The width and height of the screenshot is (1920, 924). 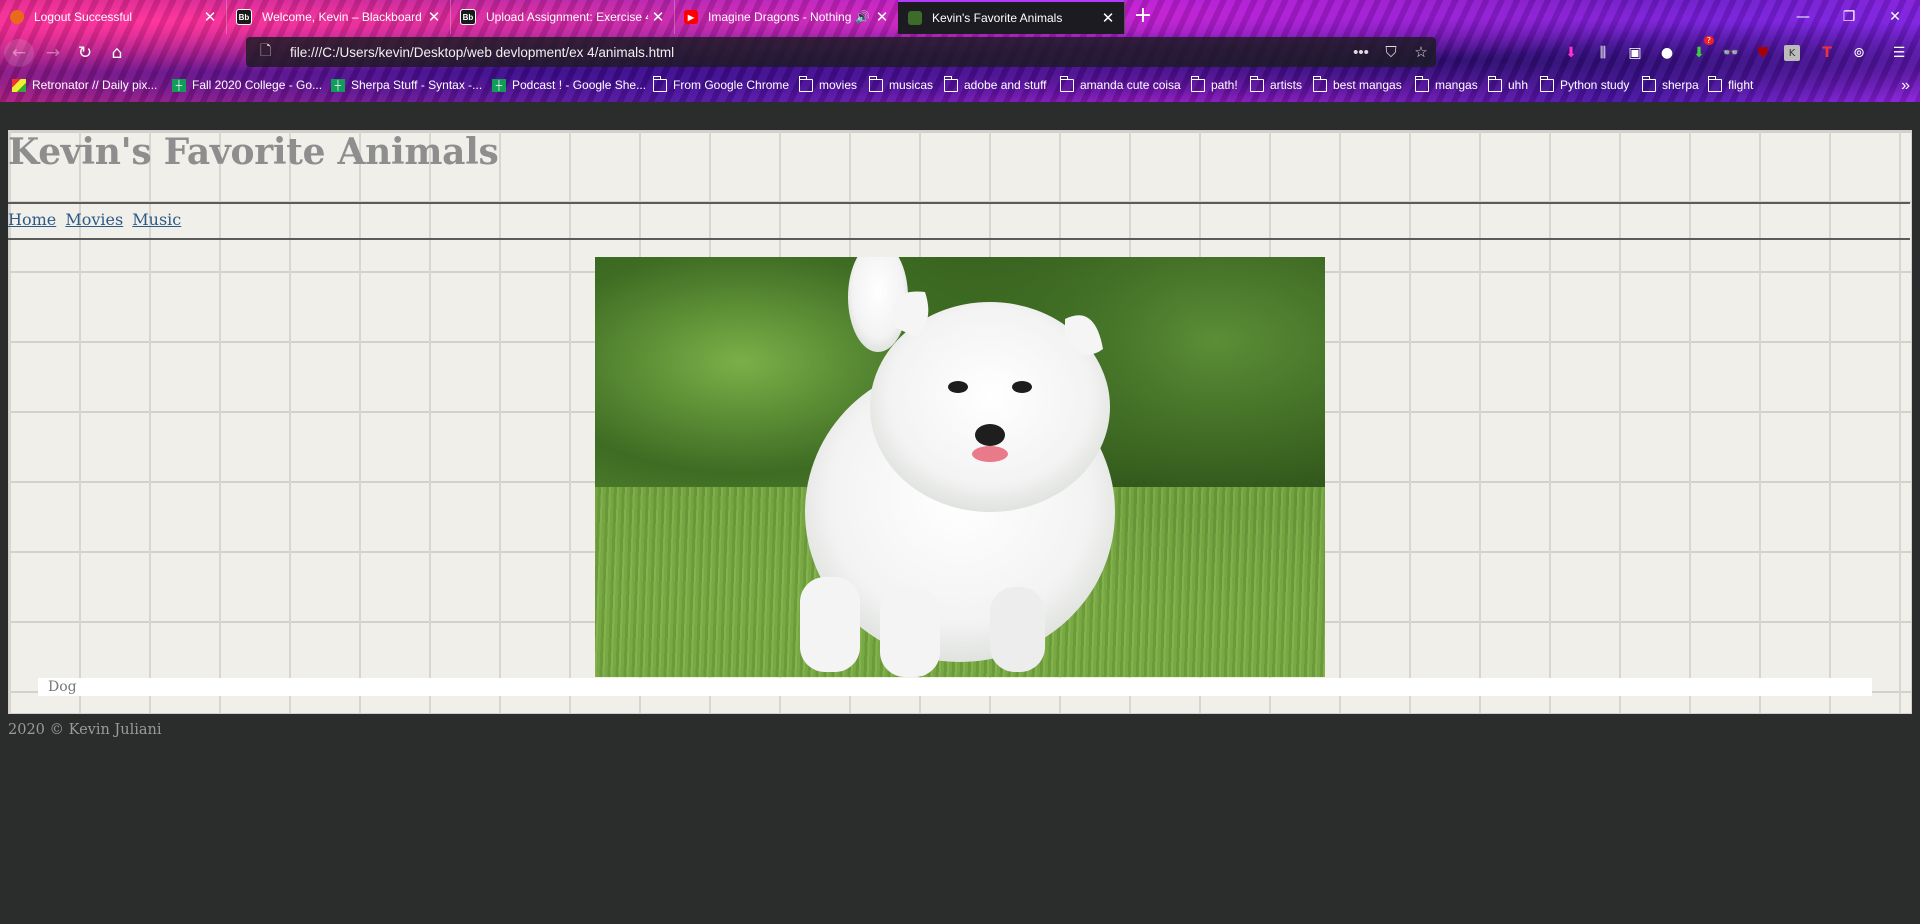 What do you see at coordinates (1859, 53) in the screenshot?
I see `extension-glasses-outline-icon: ⊚` at bounding box center [1859, 53].